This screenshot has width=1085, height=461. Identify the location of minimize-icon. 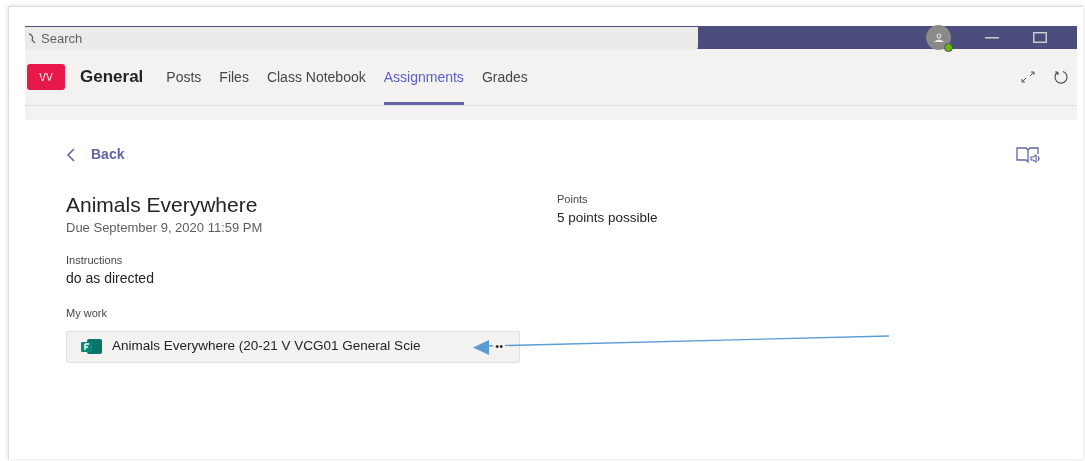
(992, 37).